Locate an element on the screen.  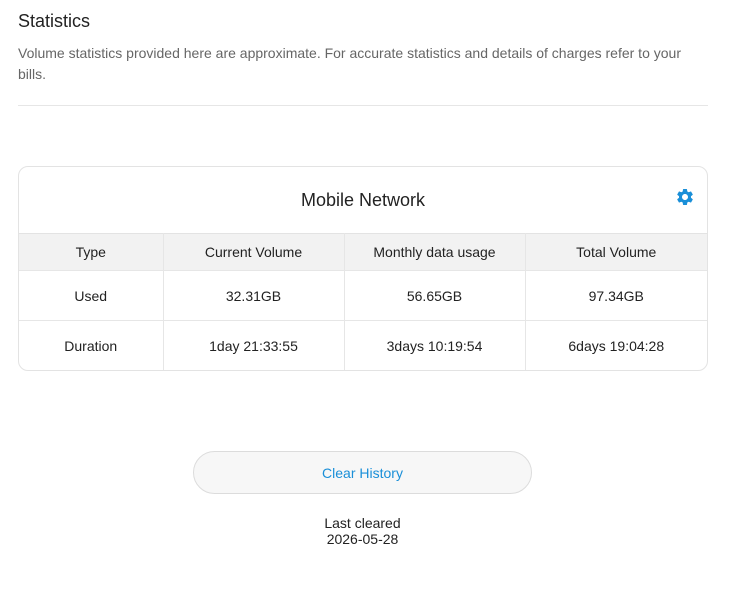
table-cell: Duration is located at coordinates (91, 345).